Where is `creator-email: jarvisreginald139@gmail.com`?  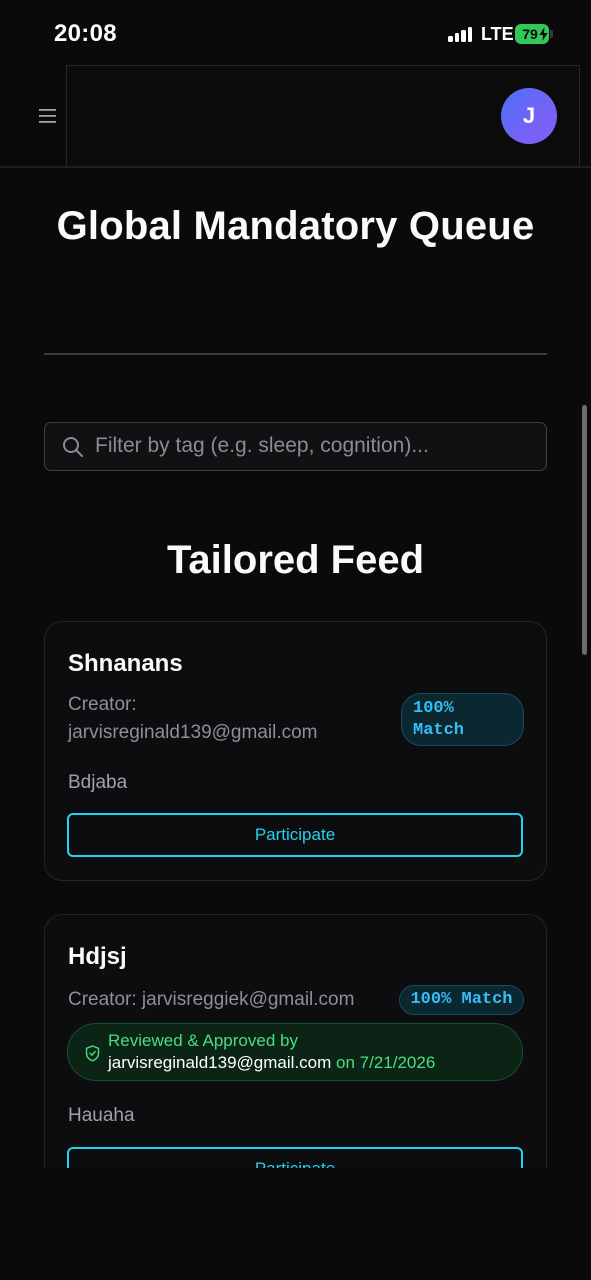 creator-email: jarvisreginald139@gmail.com is located at coordinates (193, 732).